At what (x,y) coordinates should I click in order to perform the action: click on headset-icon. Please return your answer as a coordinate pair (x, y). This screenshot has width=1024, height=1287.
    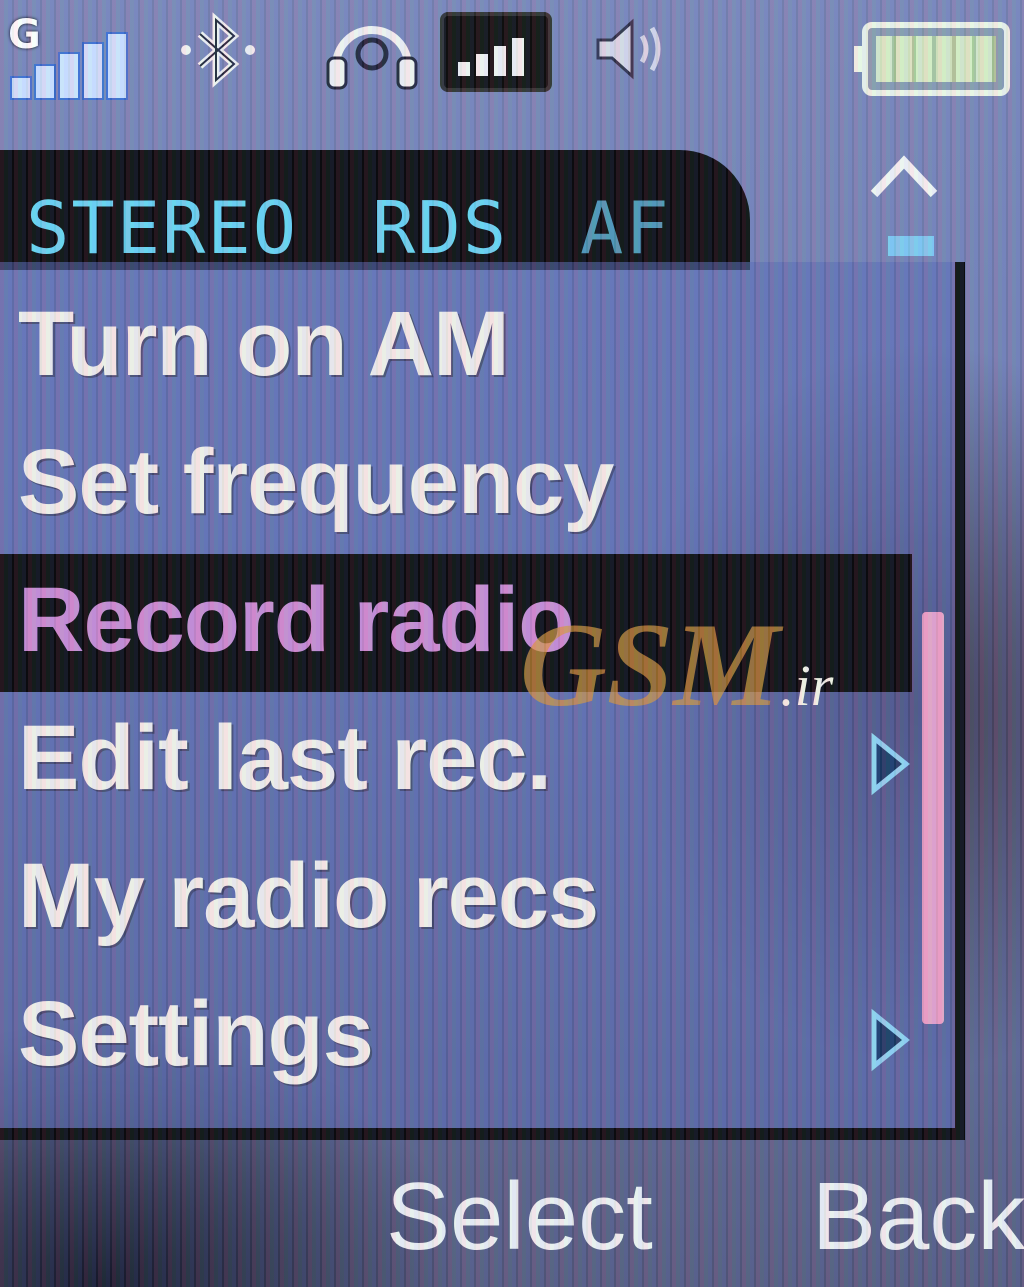
    Looking at the image, I should click on (372, 58).